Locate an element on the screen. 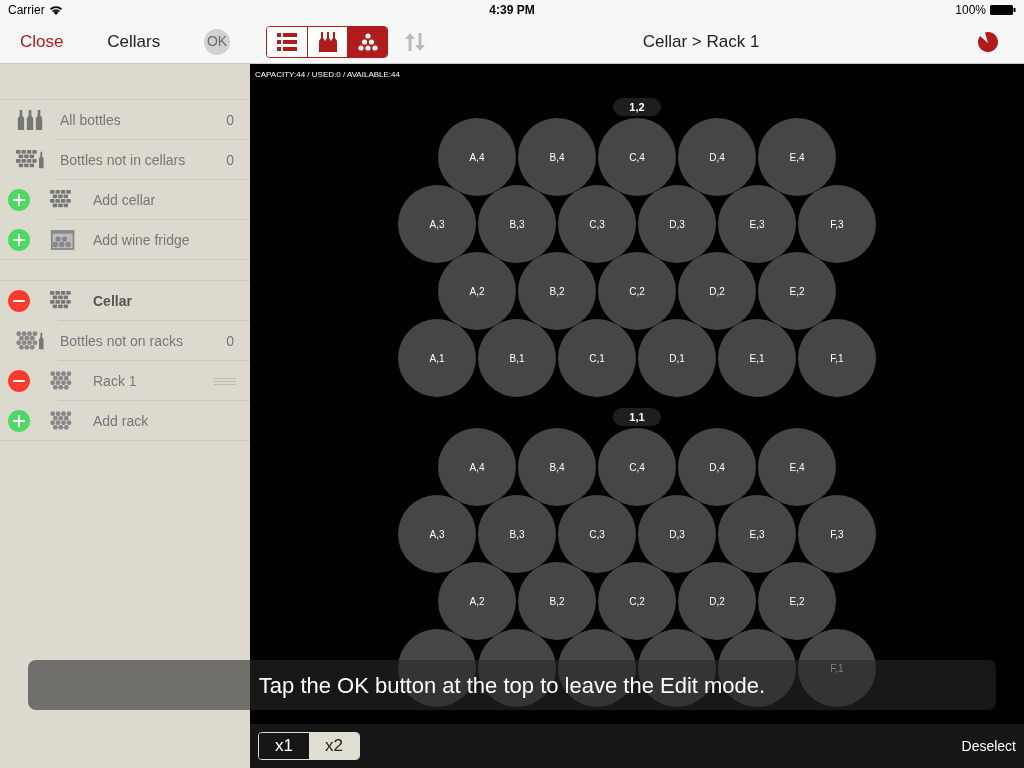 This screenshot has height=768, width=1024. bottle-slot: D,1 is located at coordinates (677, 358).